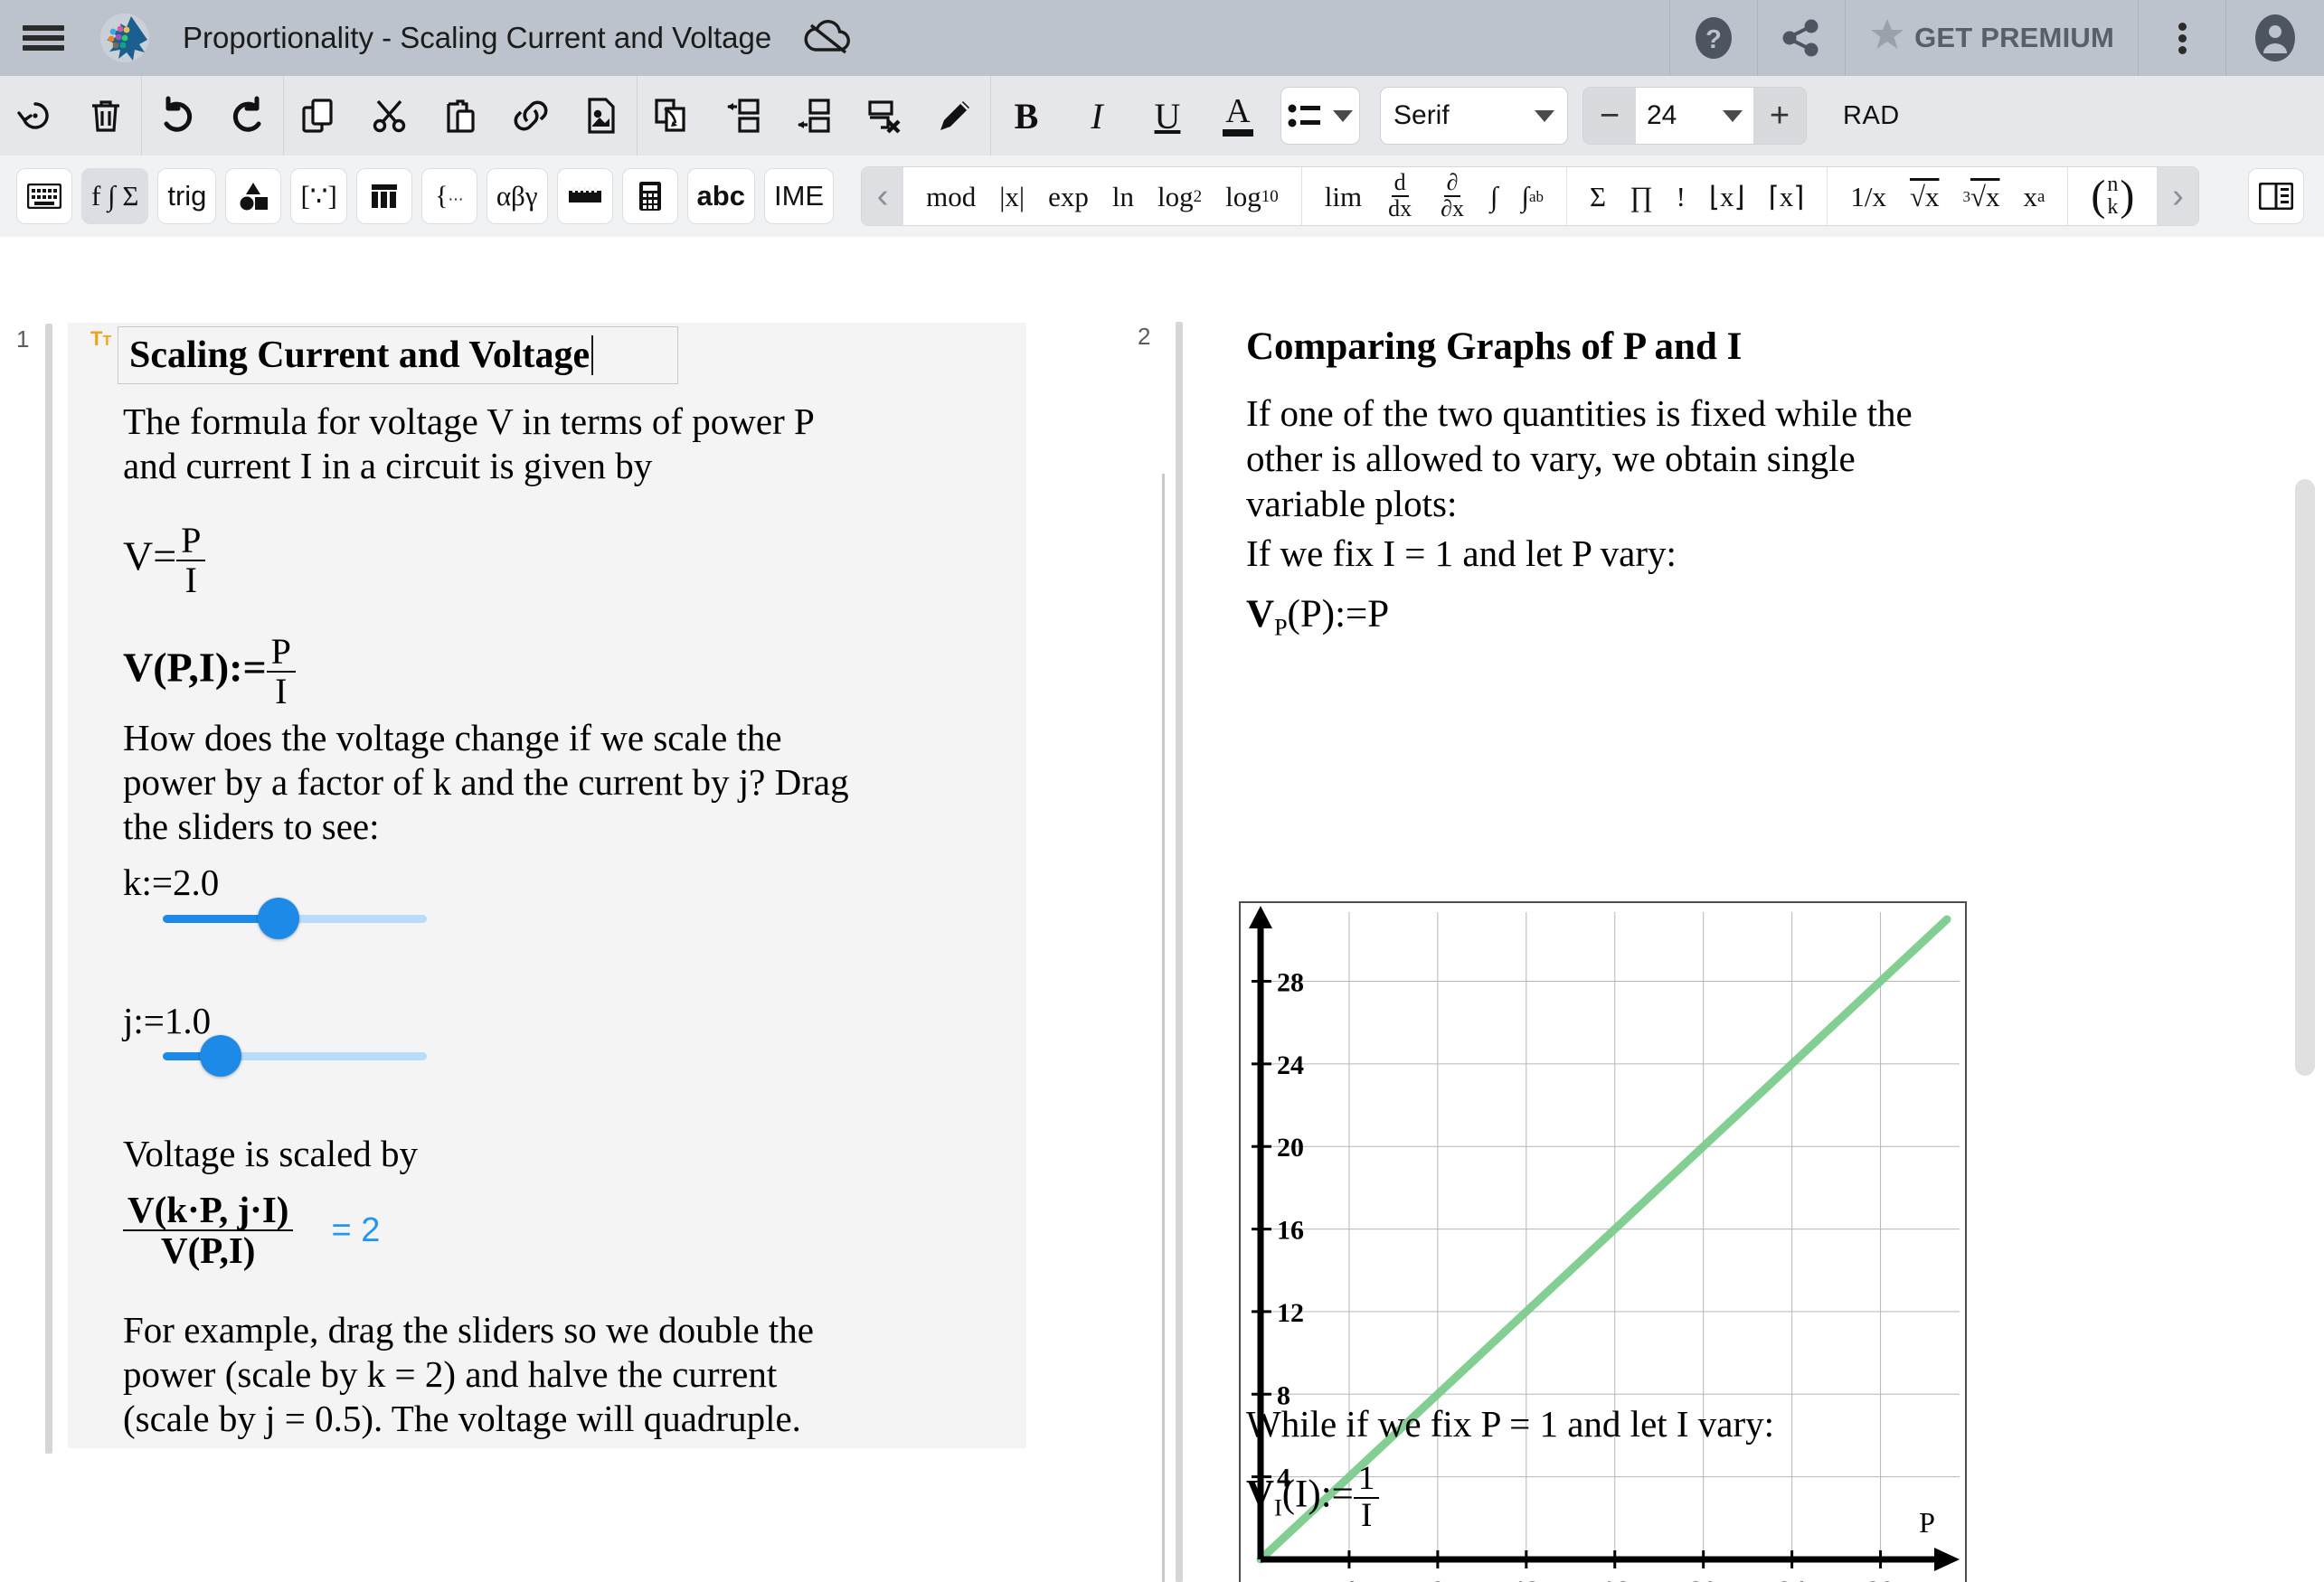 This screenshot has height=1582, width=2324. What do you see at coordinates (1727, 197) in the screenshot?
I see `floor-operator: ⌊x⌋` at bounding box center [1727, 197].